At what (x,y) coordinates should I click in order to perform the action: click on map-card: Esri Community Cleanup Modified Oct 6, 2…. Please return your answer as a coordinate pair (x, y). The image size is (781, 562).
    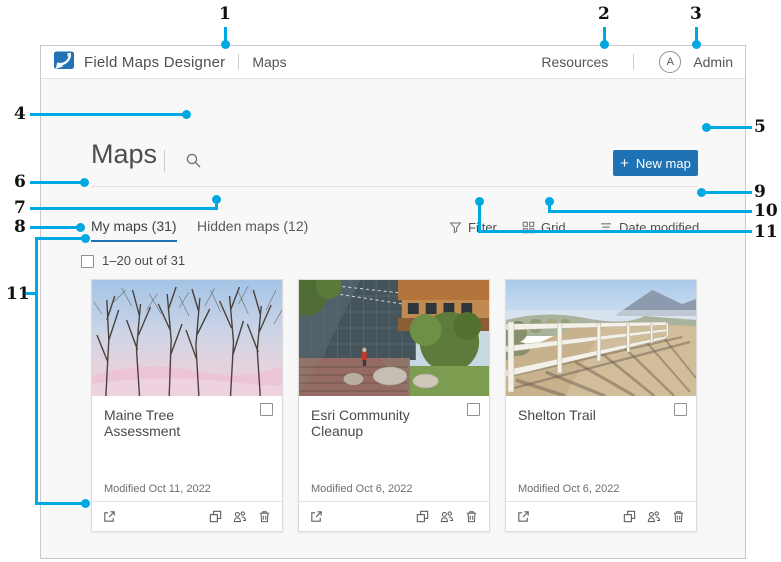
    Looking at the image, I should click on (394, 405).